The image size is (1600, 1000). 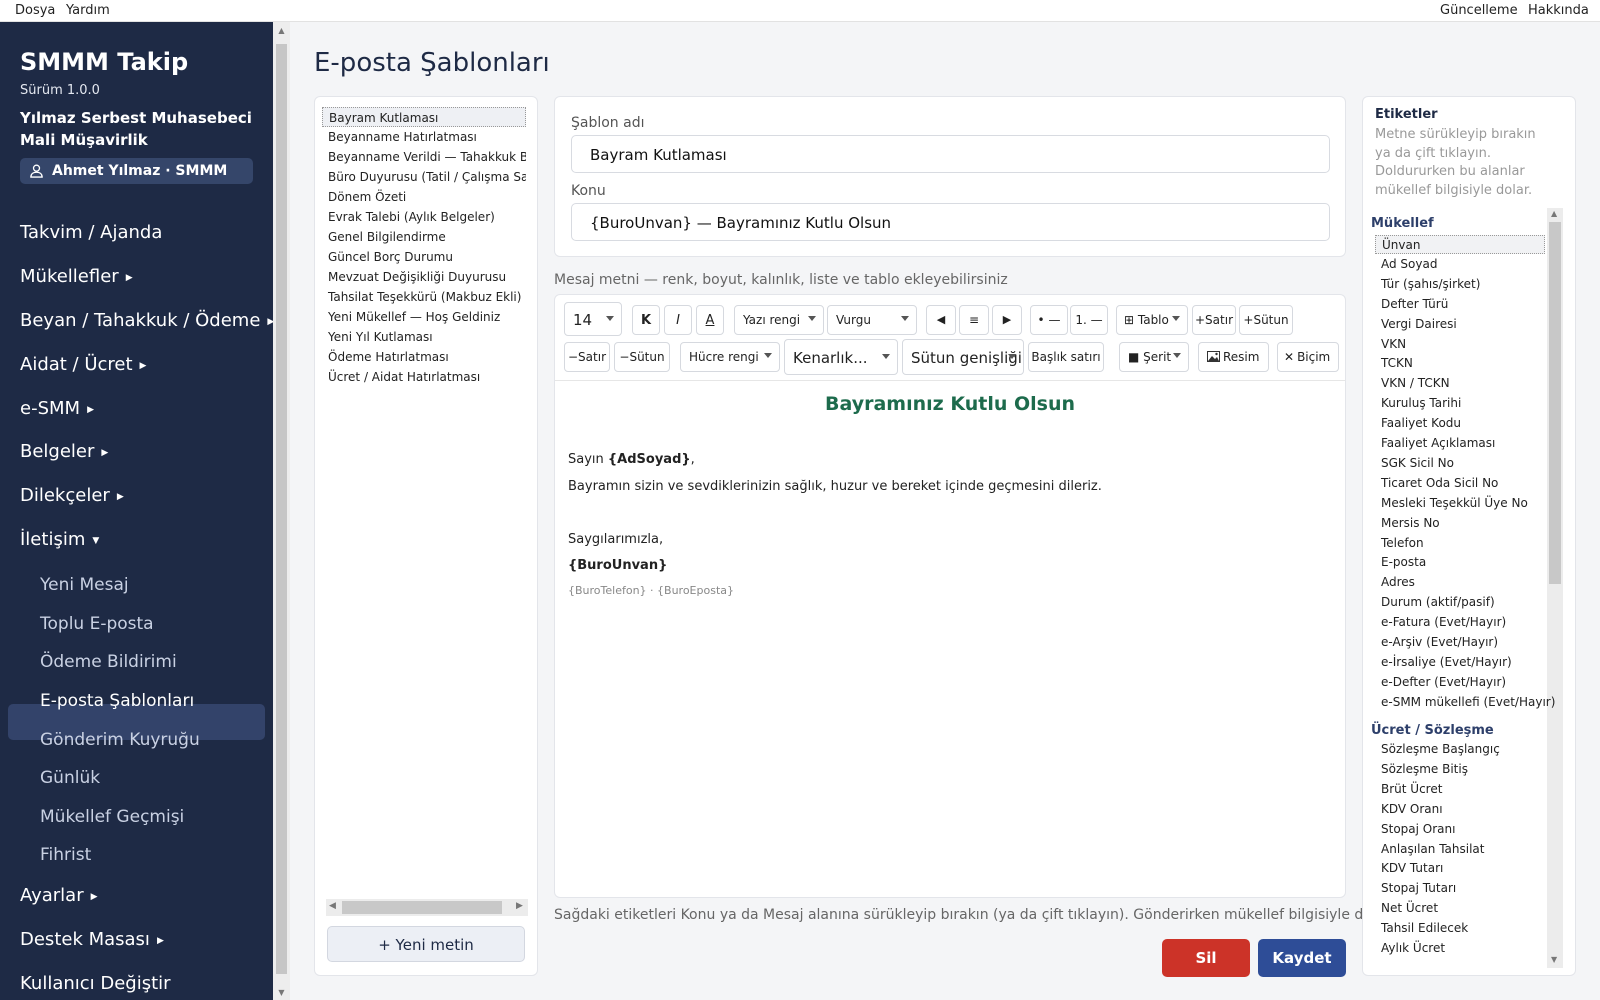 What do you see at coordinates (112, 817) in the screenshot?
I see `nav-mukellef-gecmisi: Mükellef Geçmişi` at bounding box center [112, 817].